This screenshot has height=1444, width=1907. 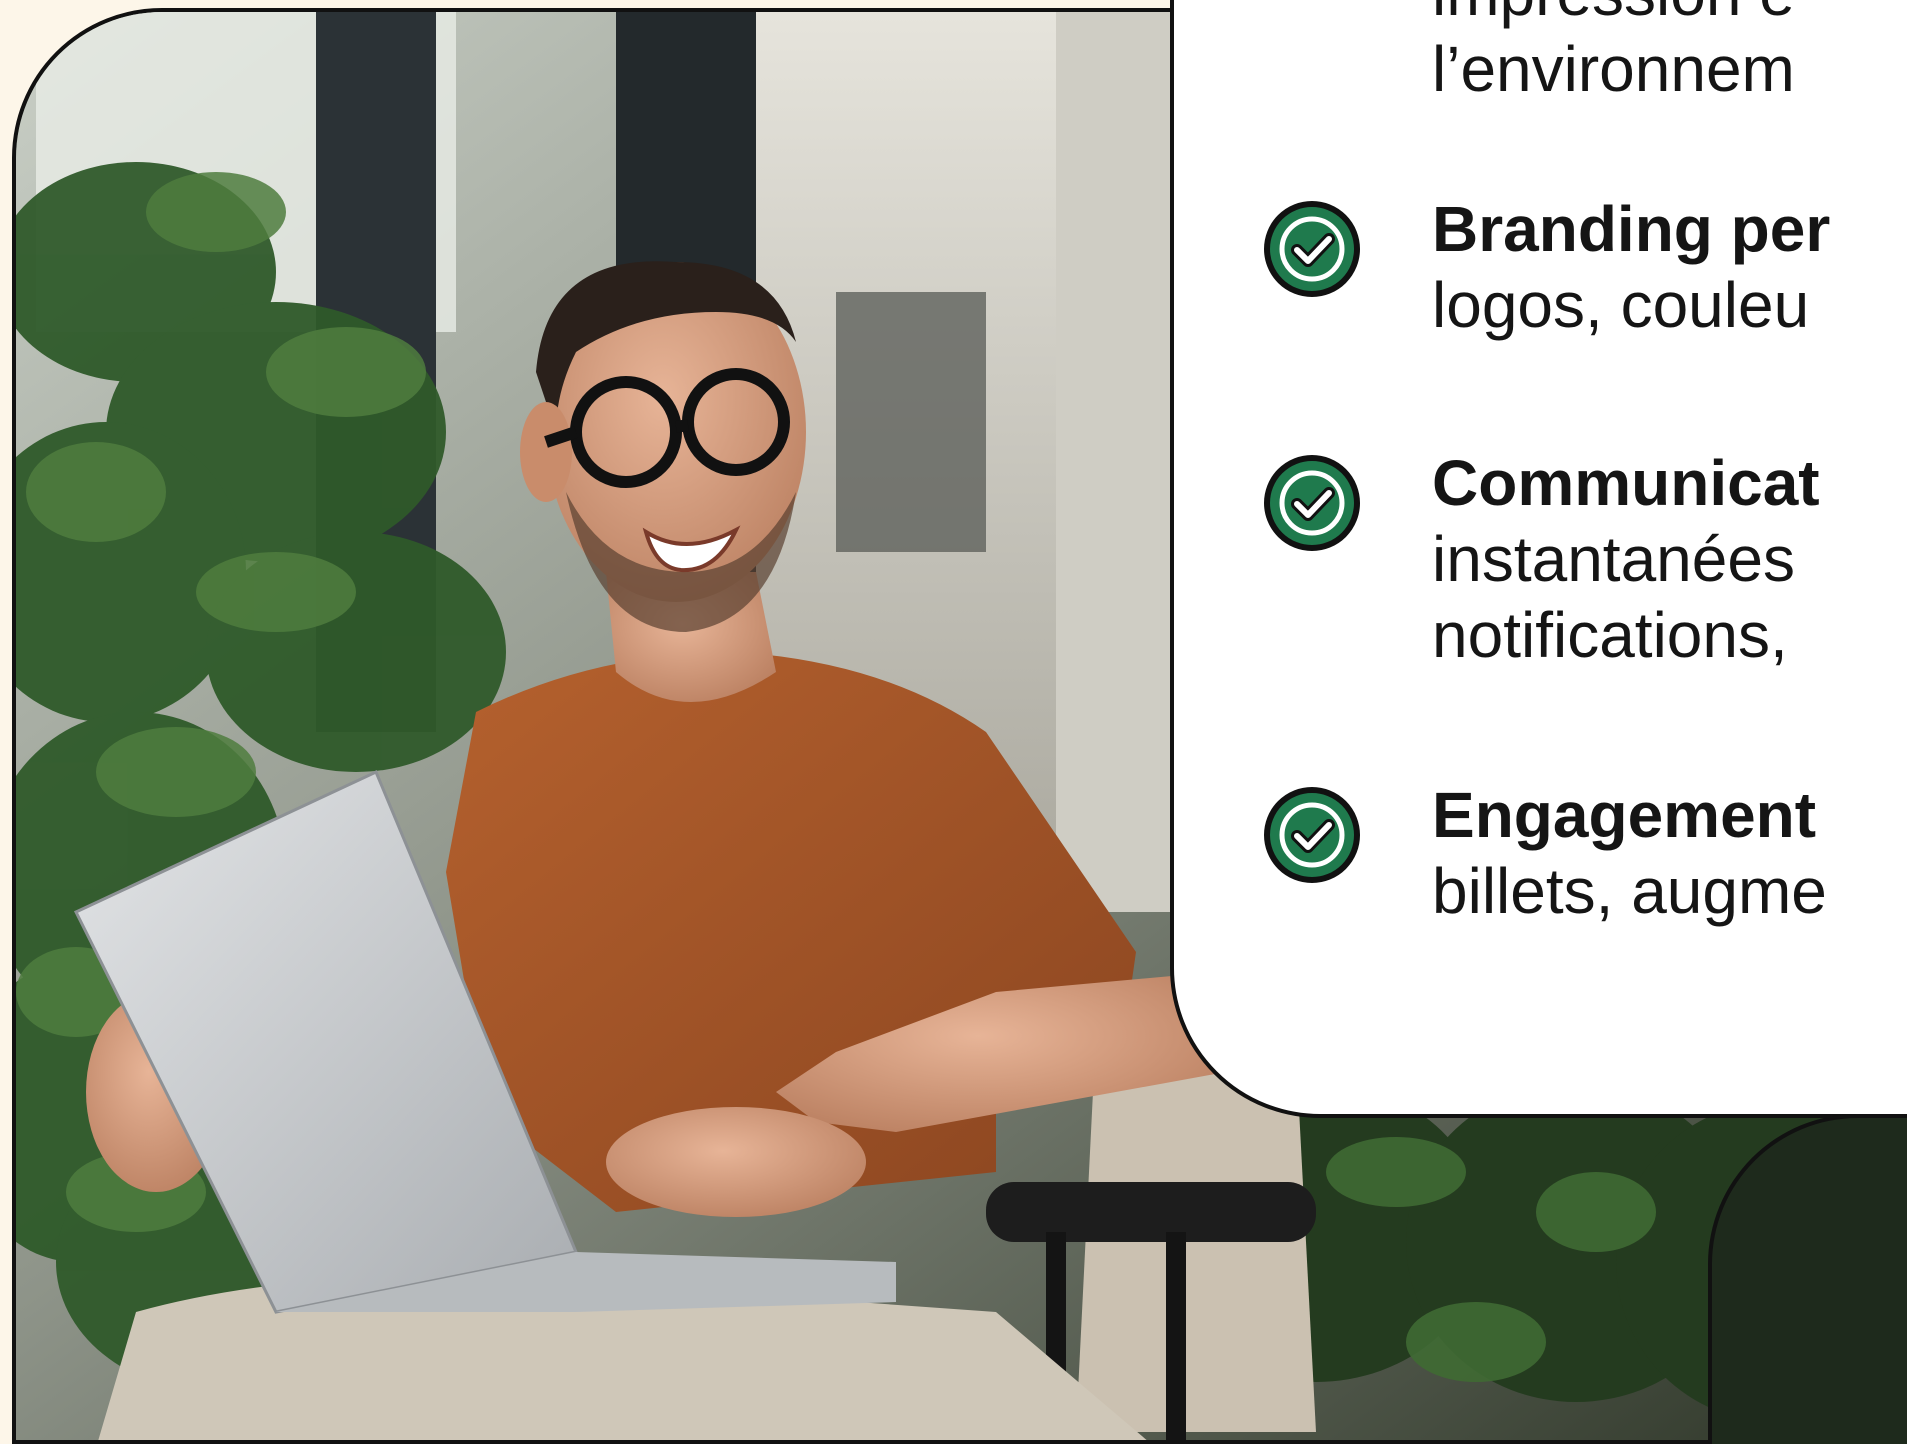 I want to click on feature-item: Engagement billets, augme, so click(x=1544, y=853).